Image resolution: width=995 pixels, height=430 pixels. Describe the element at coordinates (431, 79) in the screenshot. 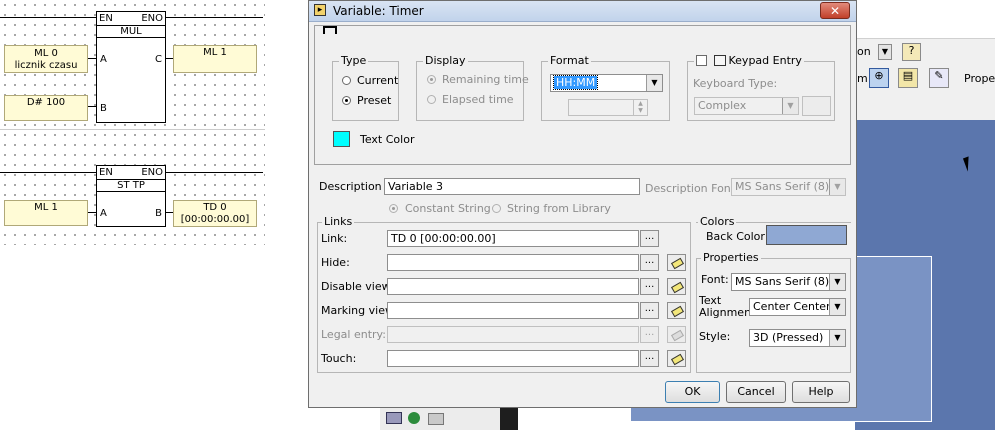

I see `display-remaining-radio` at that location.